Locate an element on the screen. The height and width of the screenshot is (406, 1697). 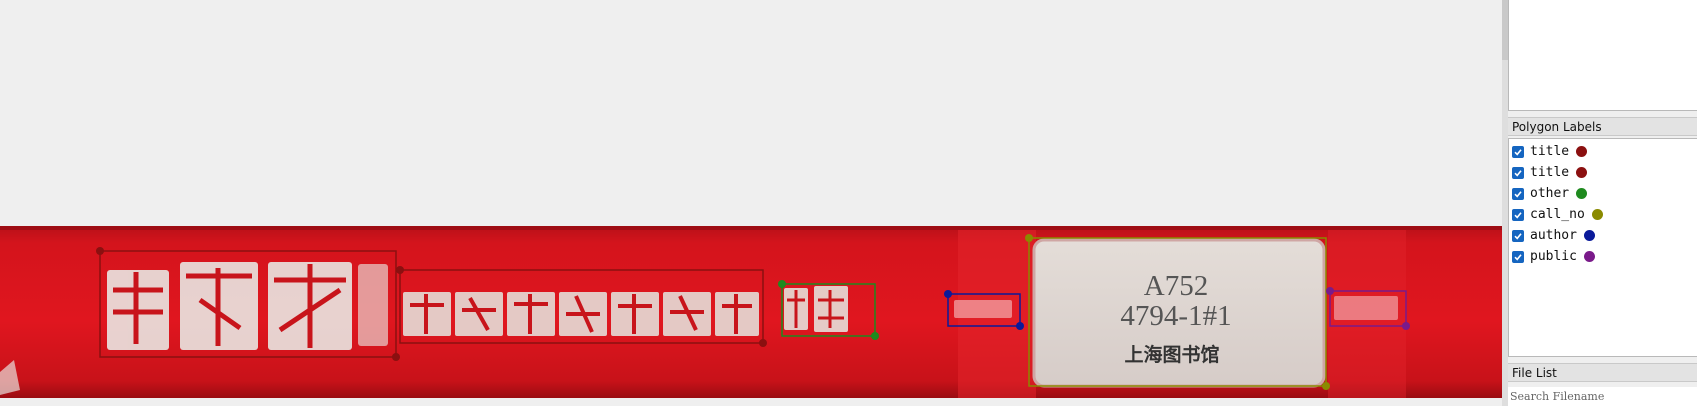
label-name: public is located at coordinates (1553, 256).